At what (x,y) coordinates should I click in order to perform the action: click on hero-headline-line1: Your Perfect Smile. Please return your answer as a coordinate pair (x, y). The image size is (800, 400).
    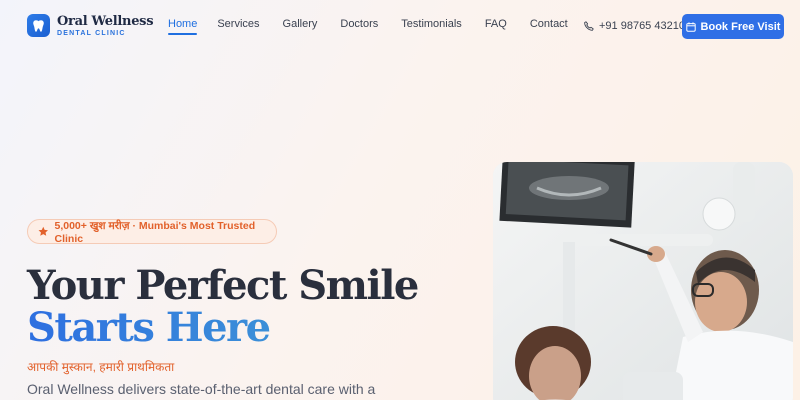
    Looking at the image, I should click on (223, 285).